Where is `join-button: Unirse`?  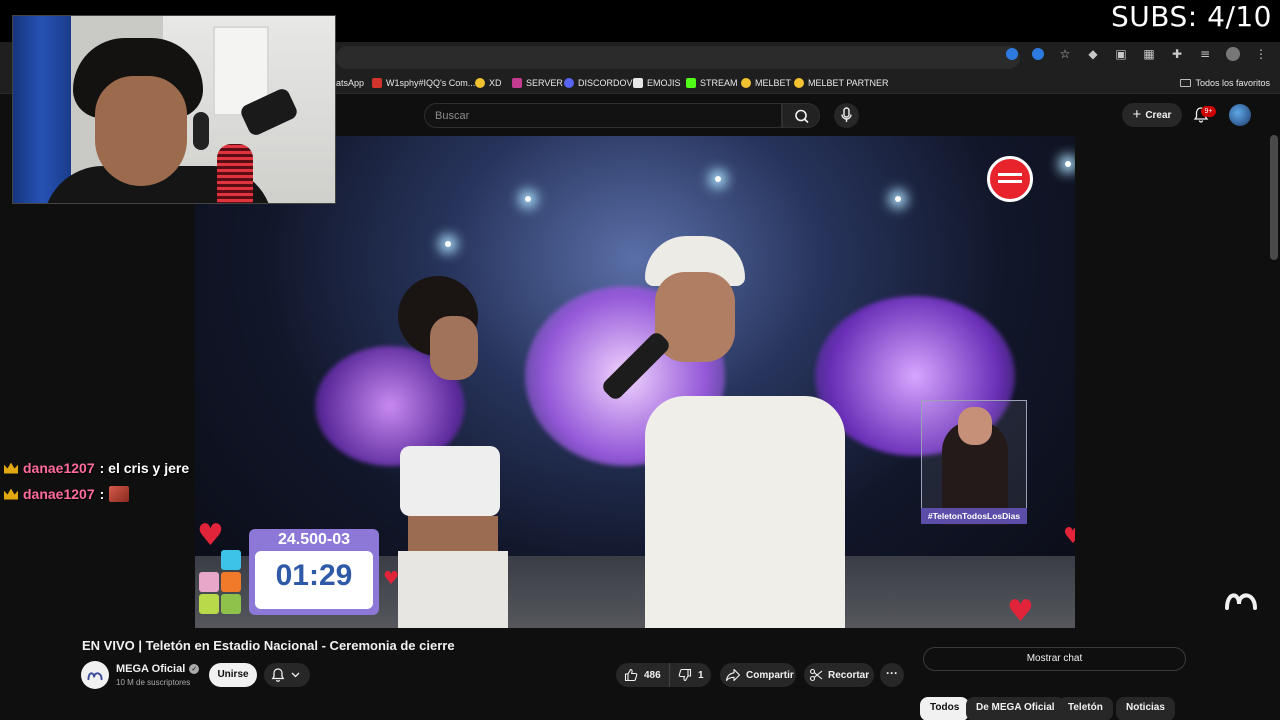
join-button: Unirse is located at coordinates (233, 675).